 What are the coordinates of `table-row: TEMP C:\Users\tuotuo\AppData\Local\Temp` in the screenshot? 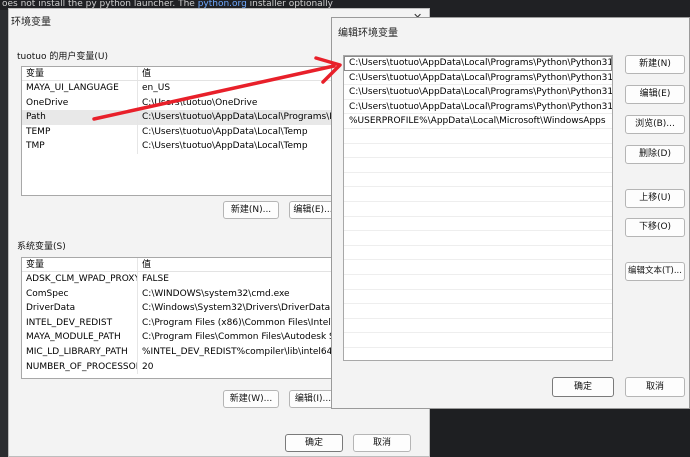 It's located at (179, 132).